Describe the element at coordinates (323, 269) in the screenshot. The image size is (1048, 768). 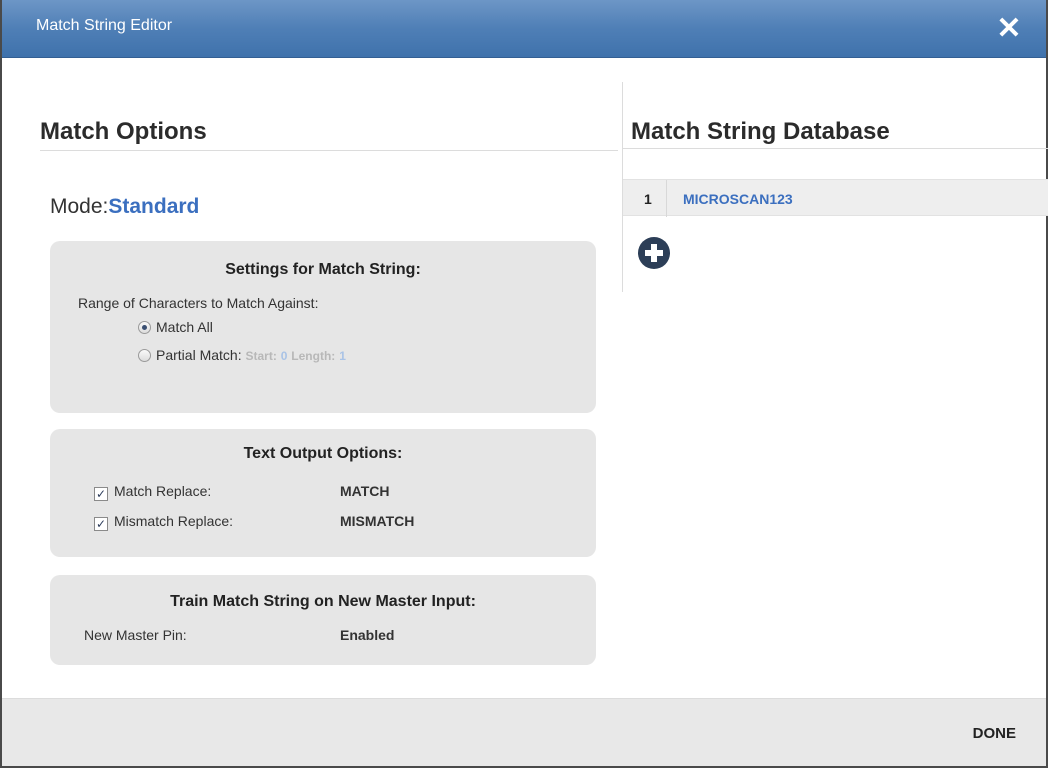
I see `settings-panel-title: Settings for Match String:` at that location.